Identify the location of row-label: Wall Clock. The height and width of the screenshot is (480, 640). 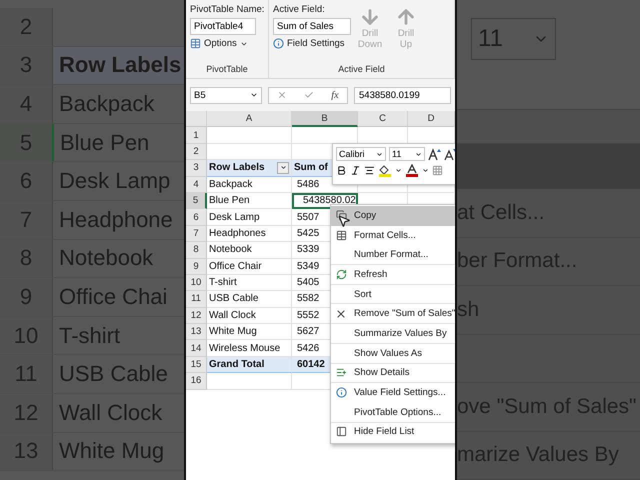
(110, 412).